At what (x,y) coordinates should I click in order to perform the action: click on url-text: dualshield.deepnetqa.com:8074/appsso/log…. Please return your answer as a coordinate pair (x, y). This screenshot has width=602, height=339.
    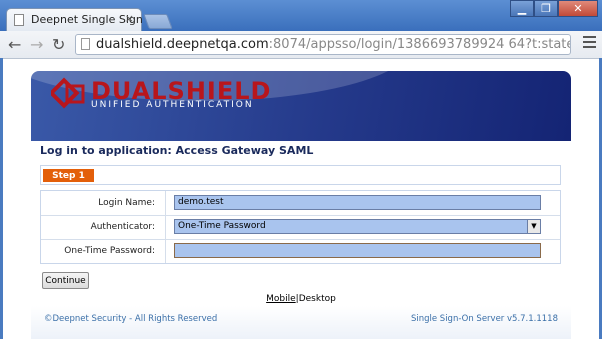
    Looking at the image, I should click on (333, 44).